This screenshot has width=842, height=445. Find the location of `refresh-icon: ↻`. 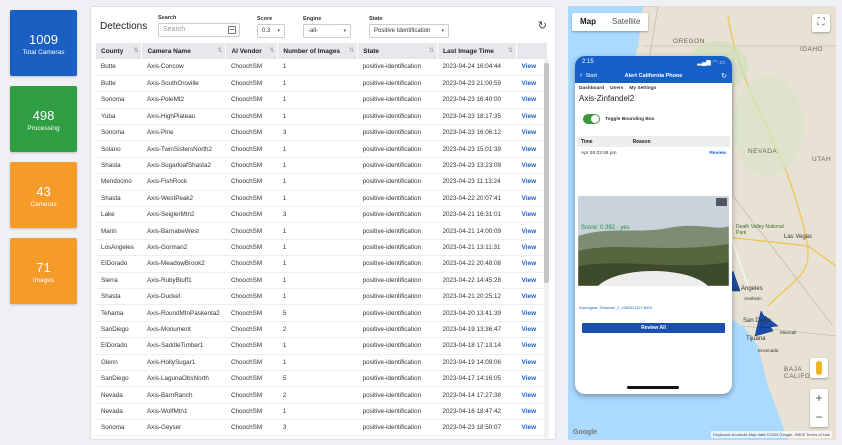

refresh-icon: ↻ is located at coordinates (542, 25).